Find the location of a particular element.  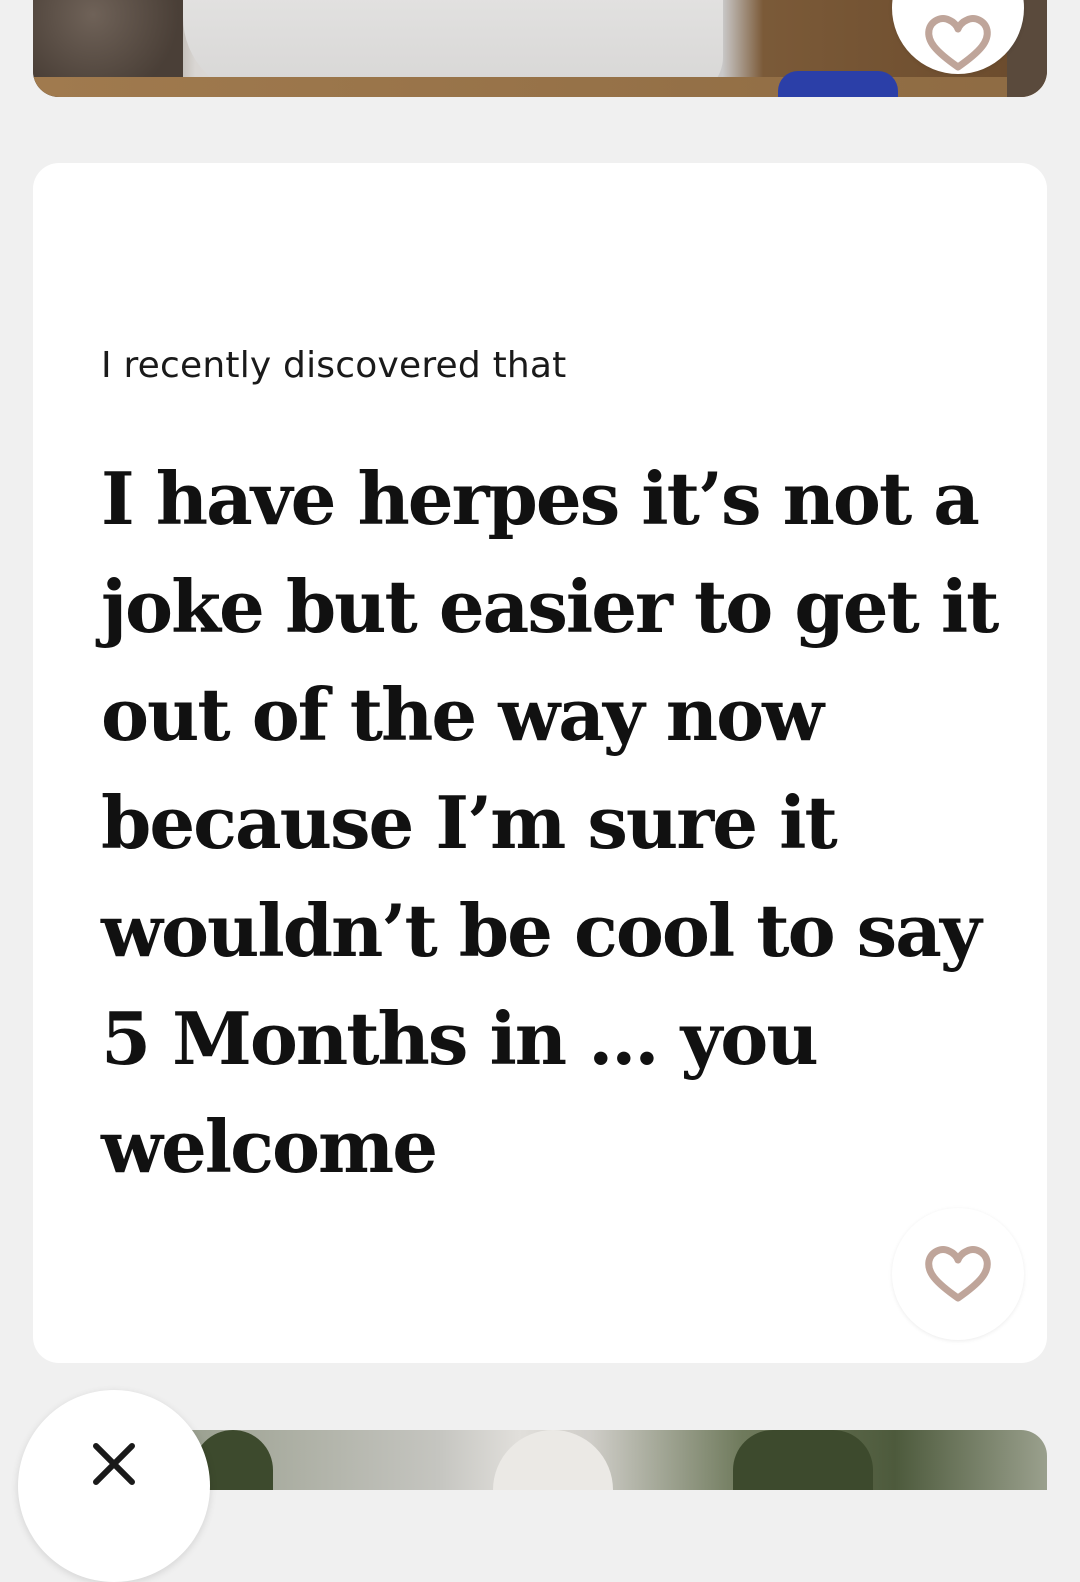

like-prompt-button is located at coordinates (958, 1274).